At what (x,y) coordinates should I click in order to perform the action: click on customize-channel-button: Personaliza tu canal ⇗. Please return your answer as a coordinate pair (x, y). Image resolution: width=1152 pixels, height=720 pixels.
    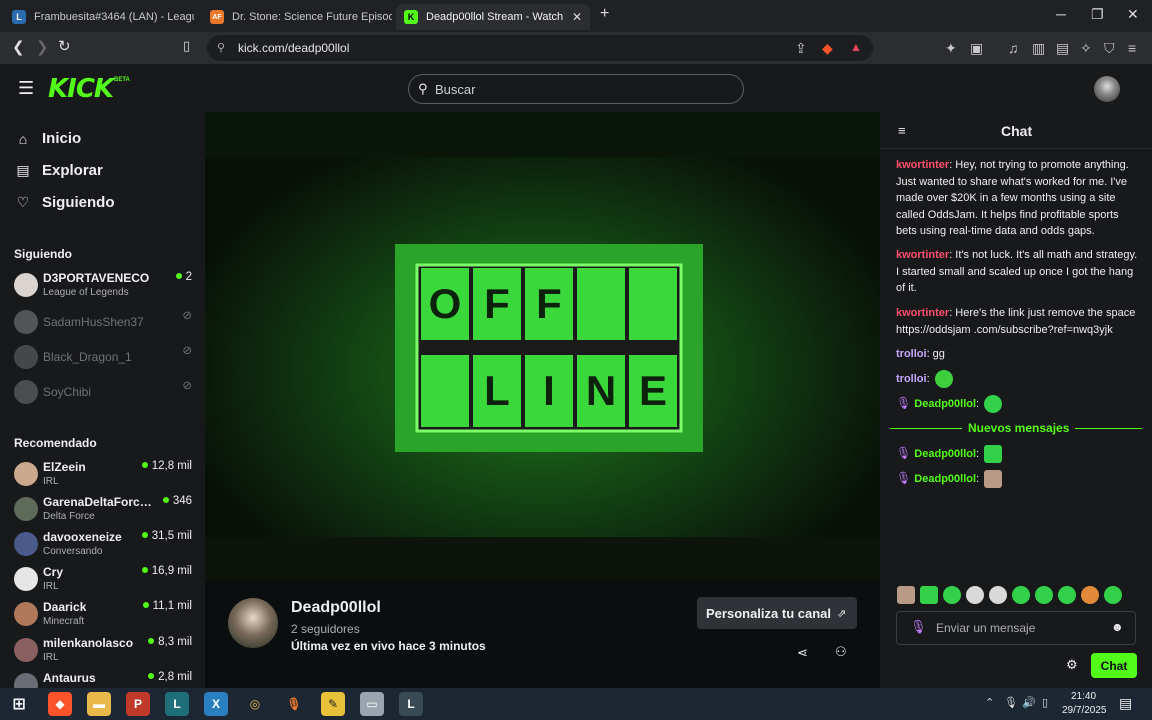
    Looking at the image, I should click on (777, 613).